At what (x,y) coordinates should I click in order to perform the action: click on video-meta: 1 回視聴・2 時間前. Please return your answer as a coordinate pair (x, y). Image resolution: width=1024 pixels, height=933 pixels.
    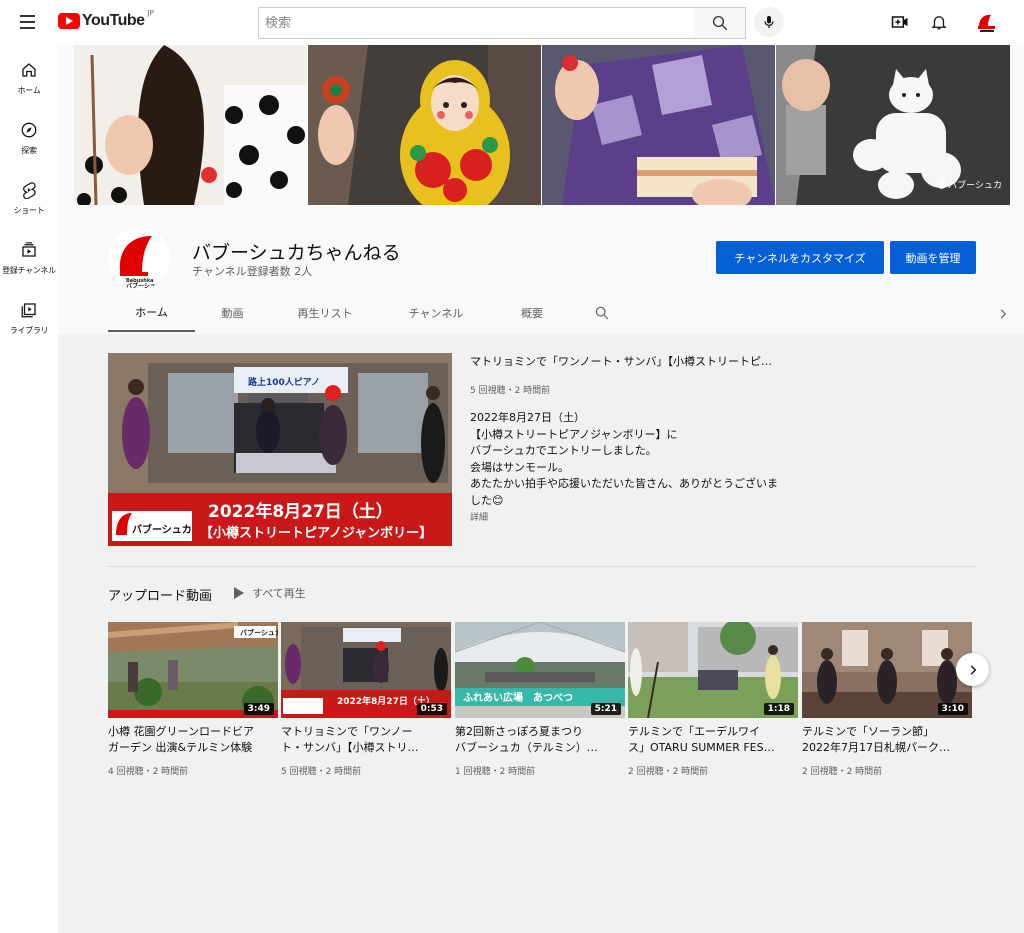
    Looking at the image, I should click on (495, 772).